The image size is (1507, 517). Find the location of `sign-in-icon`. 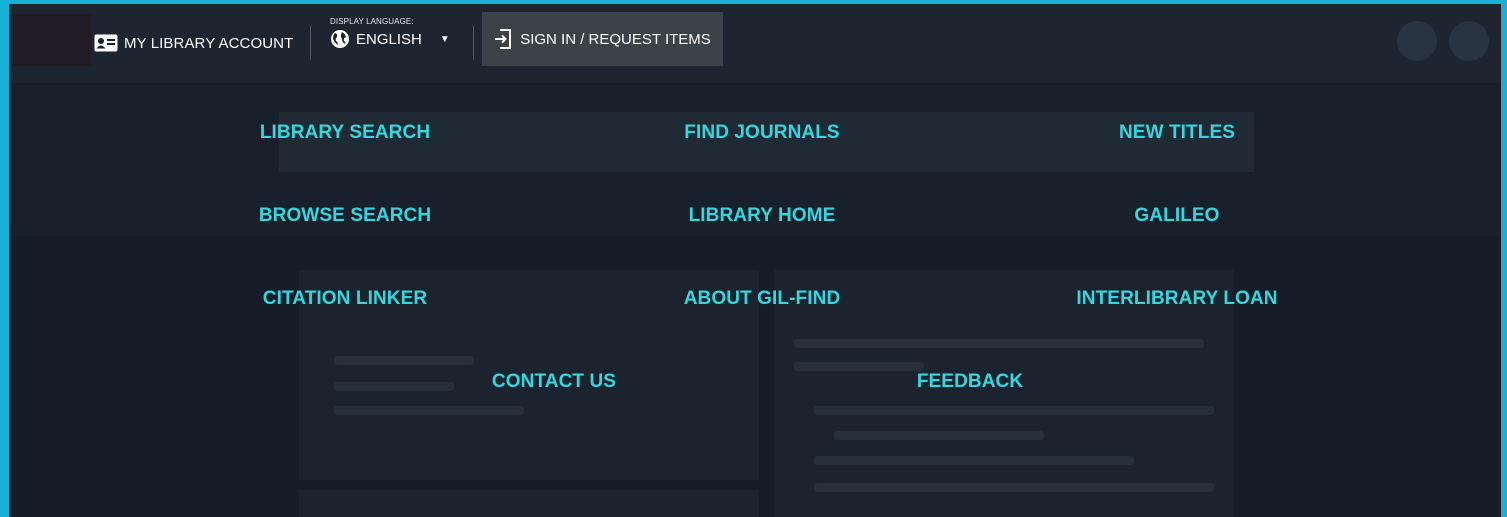

sign-in-icon is located at coordinates (503, 39).